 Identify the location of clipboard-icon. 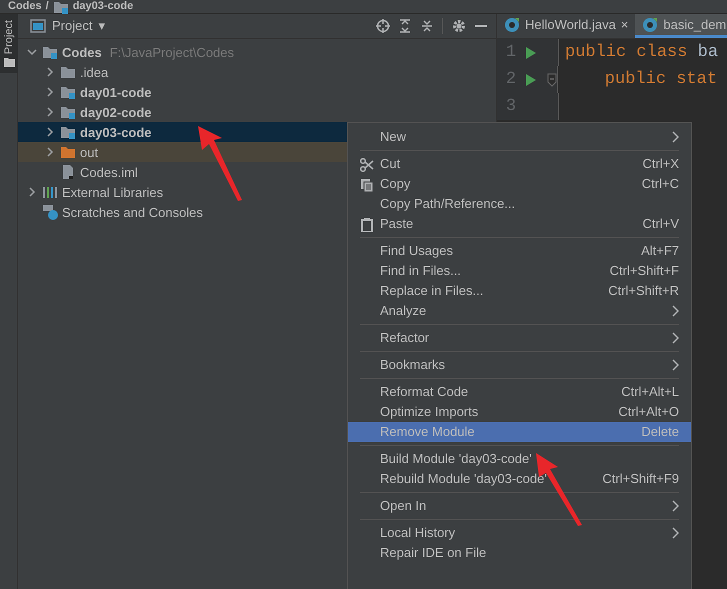
(367, 225).